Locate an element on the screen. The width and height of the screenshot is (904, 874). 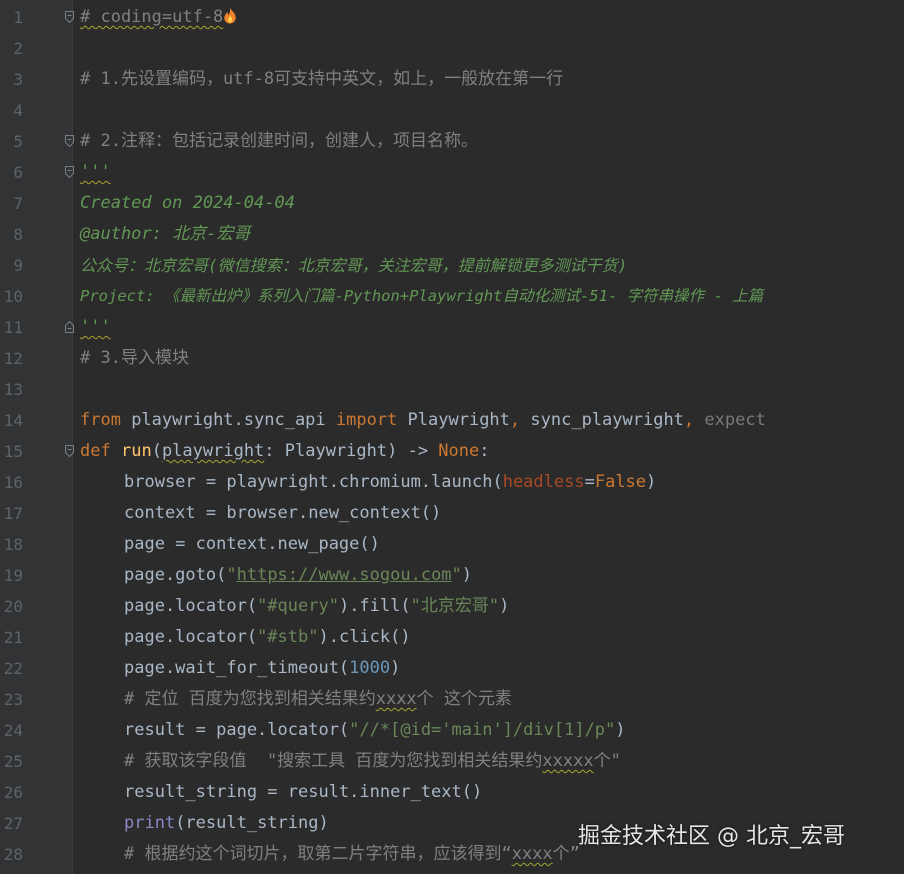
code-line-12: 12 # 3.导入模块 is located at coordinates (452, 358).